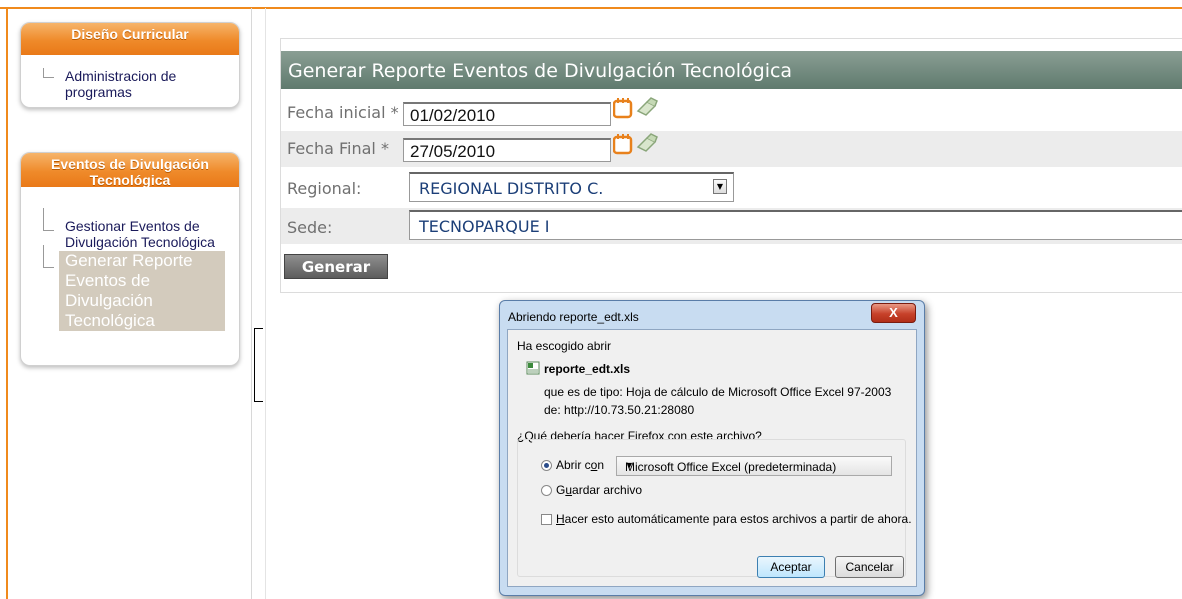  Describe the element at coordinates (338, 148) in the screenshot. I see `fecha-final-label: Fecha Final *` at that location.